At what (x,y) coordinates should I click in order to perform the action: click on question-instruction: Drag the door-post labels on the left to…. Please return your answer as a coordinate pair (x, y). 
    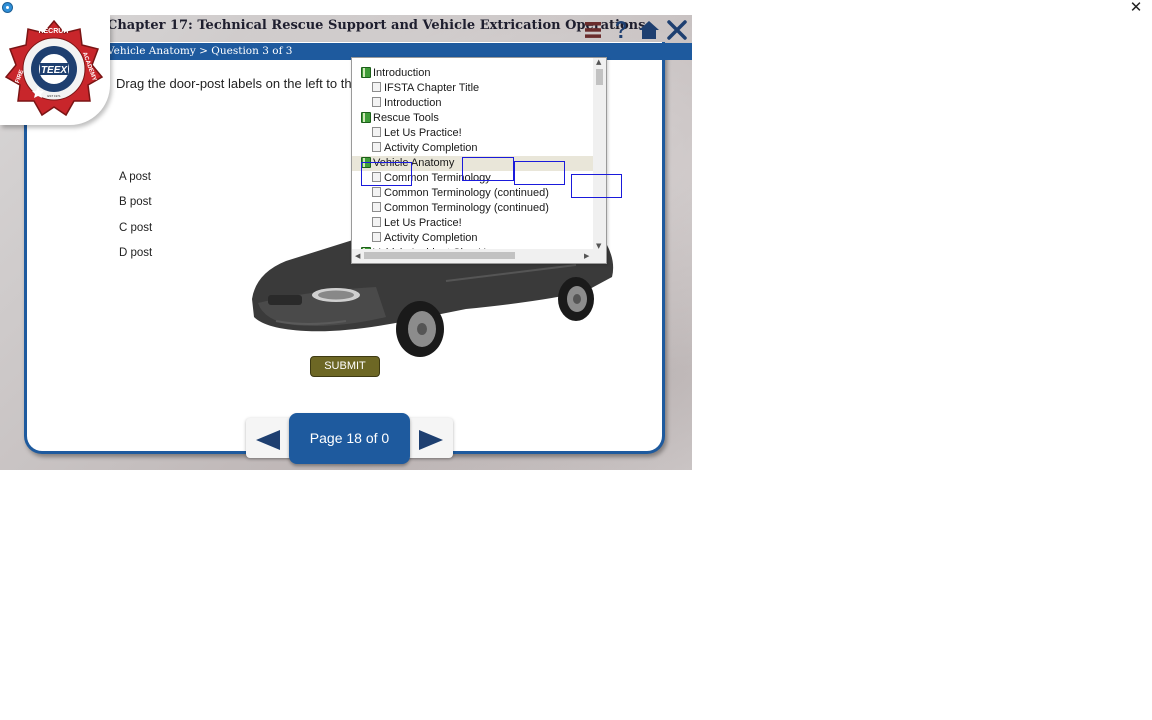
    Looking at the image, I should click on (233, 83).